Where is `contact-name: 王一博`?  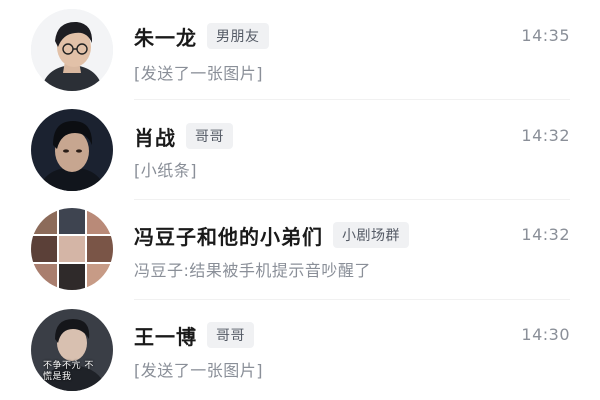
contact-name: 王一博 is located at coordinates (165, 336).